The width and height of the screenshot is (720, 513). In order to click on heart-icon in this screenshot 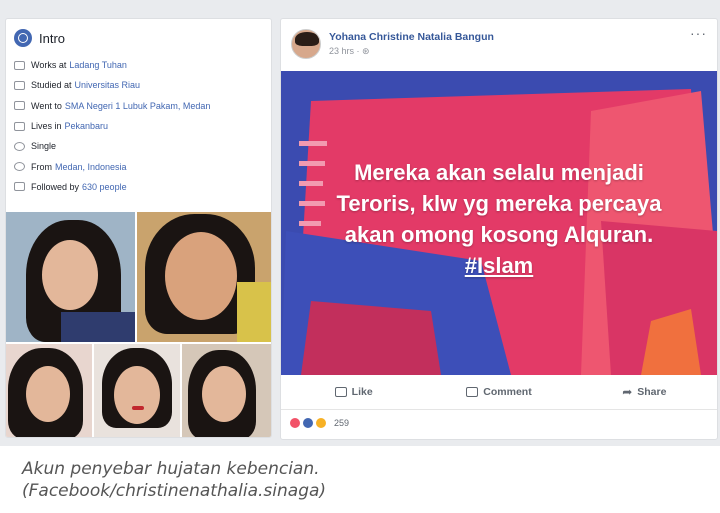, I will do `click(19, 146)`.